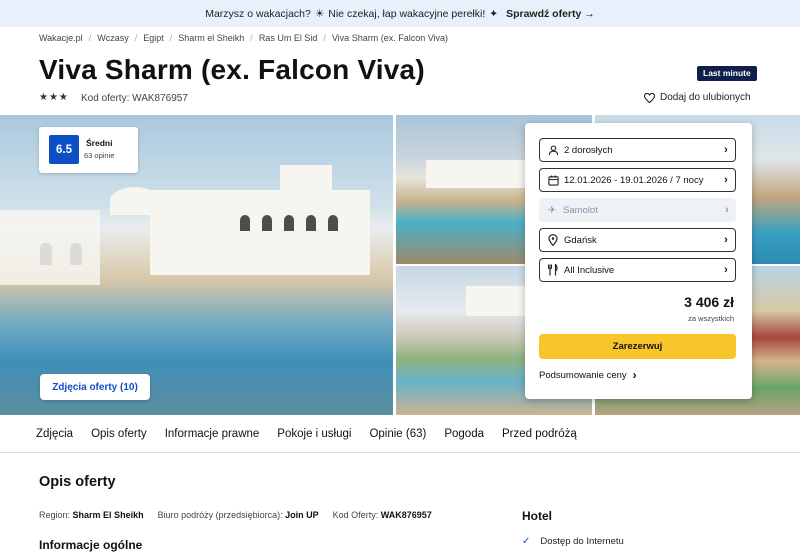  I want to click on tab-reviews: Opinie (63), so click(397, 434).